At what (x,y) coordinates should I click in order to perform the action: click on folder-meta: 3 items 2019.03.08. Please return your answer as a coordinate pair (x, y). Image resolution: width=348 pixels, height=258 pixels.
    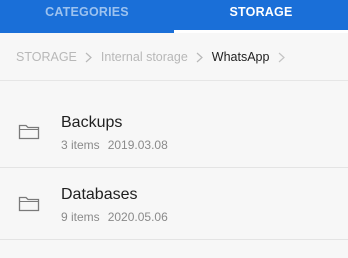
    Looking at the image, I should click on (114, 145).